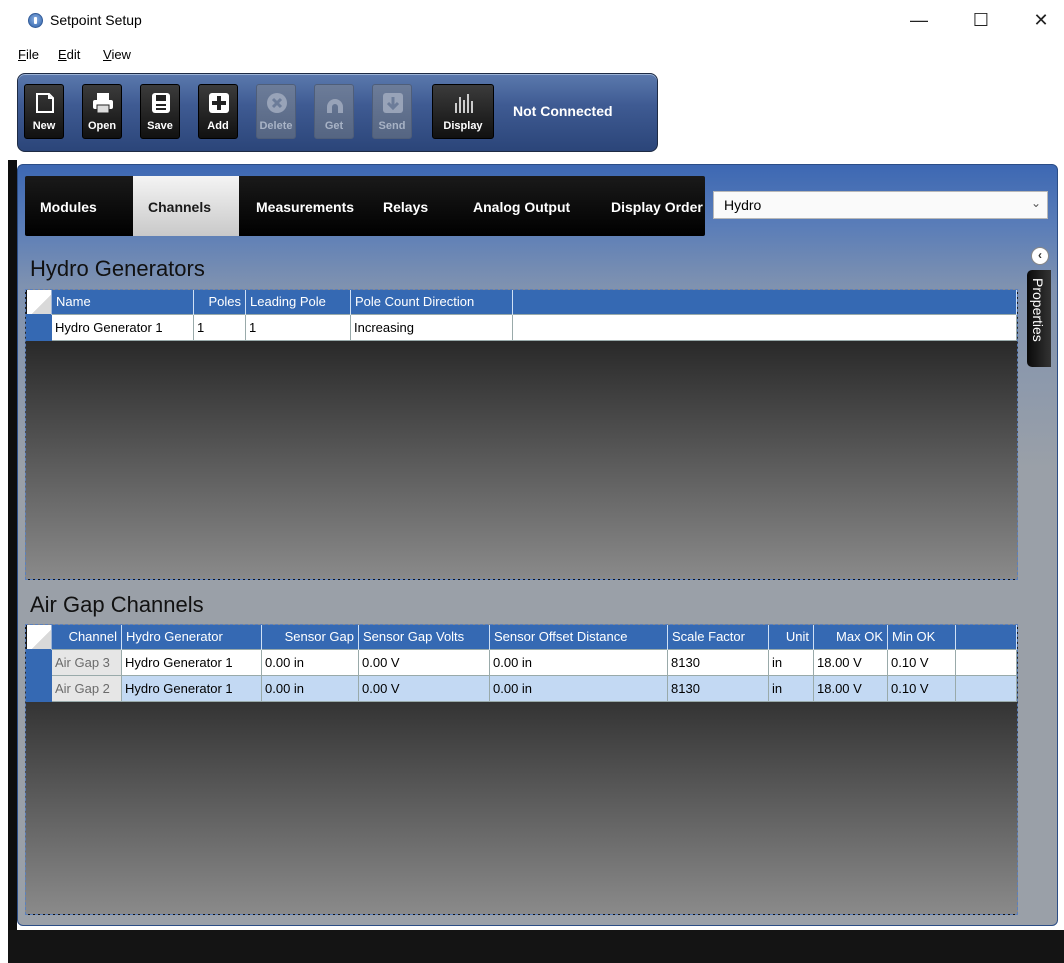 This screenshot has width=1064, height=963. I want to click on col-pole-count-direction: Pole Count Direction, so click(431, 302).